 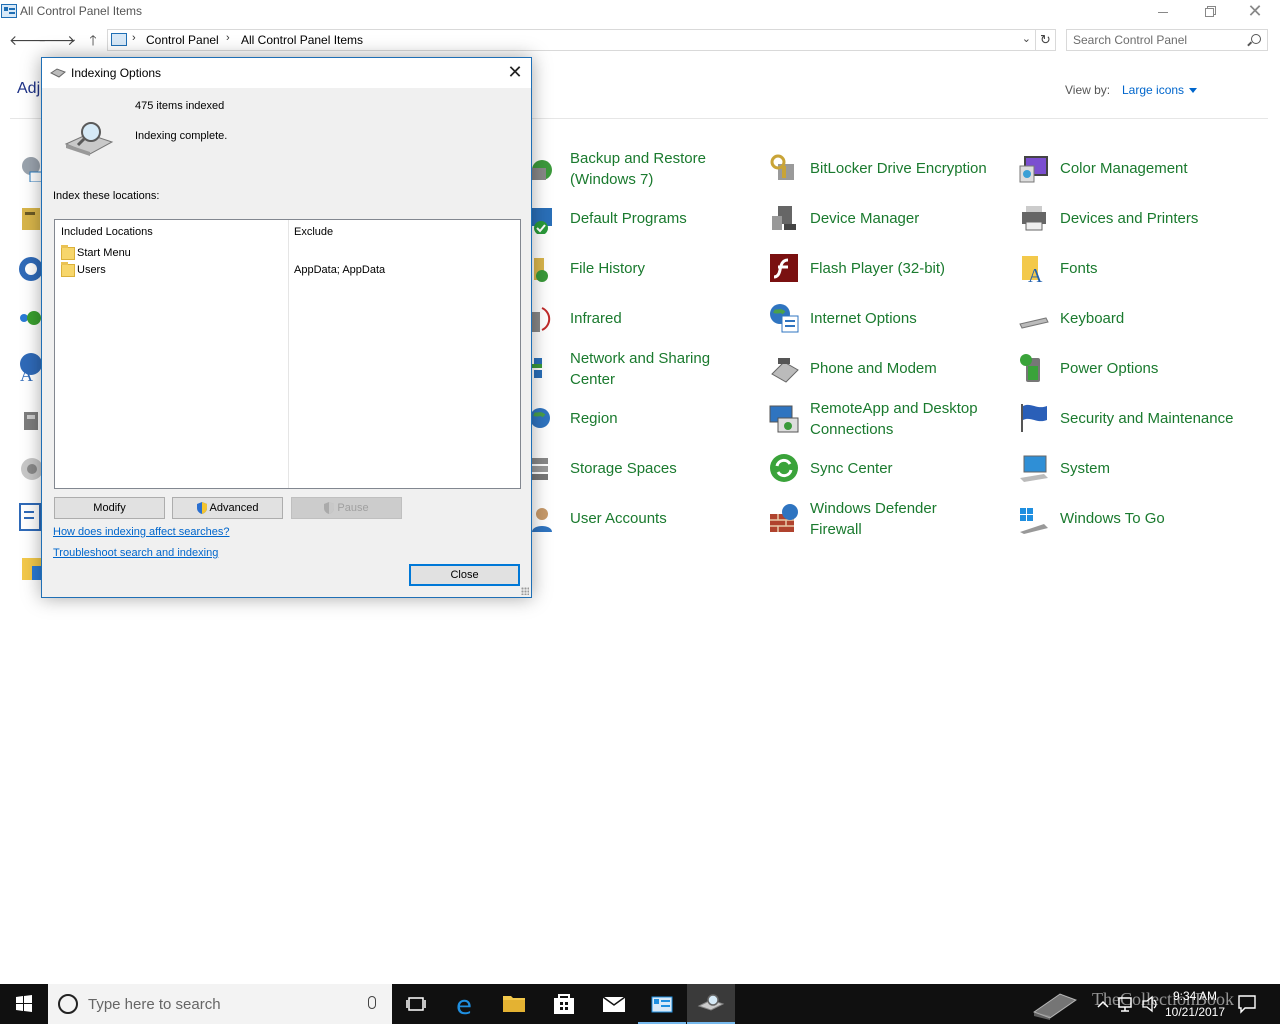 What do you see at coordinates (662, 1004) in the screenshot?
I see `taskbar-control-panel` at bounding box center [662, 1004].